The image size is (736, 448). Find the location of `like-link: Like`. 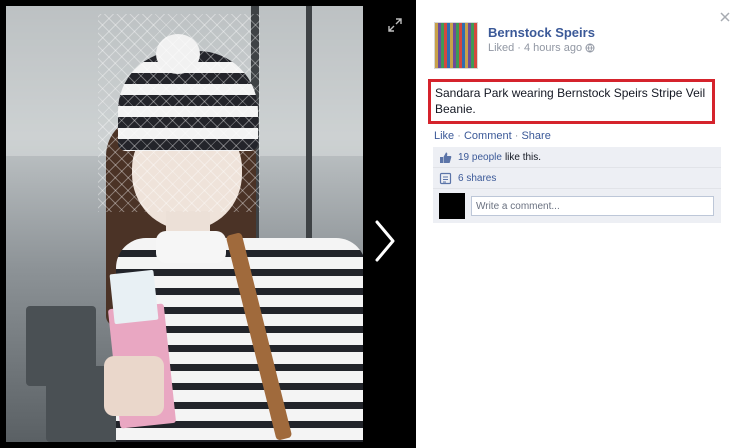

like-link: Like is located at coordinates (444, 136).